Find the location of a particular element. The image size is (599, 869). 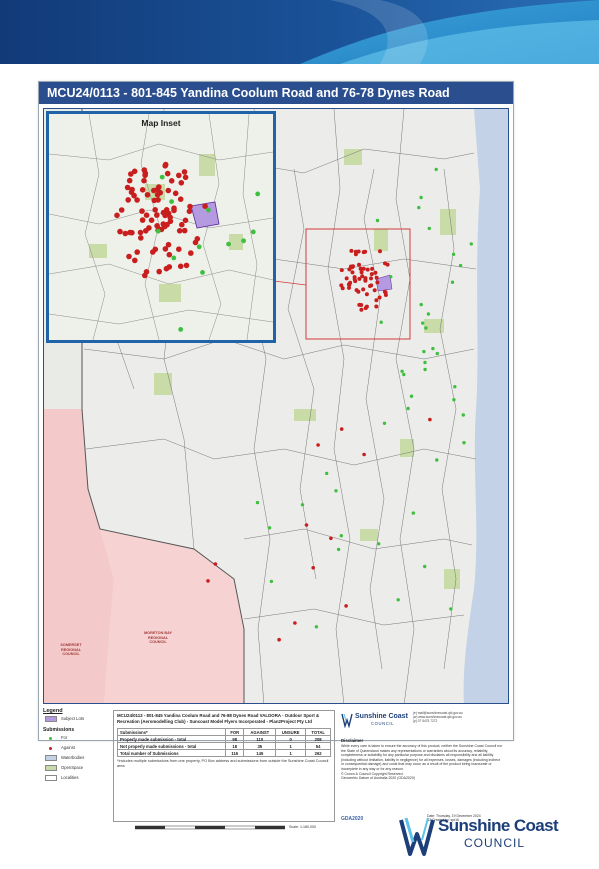

legend-openspace-label: OpenSpace is located at coordinates (72, 767).